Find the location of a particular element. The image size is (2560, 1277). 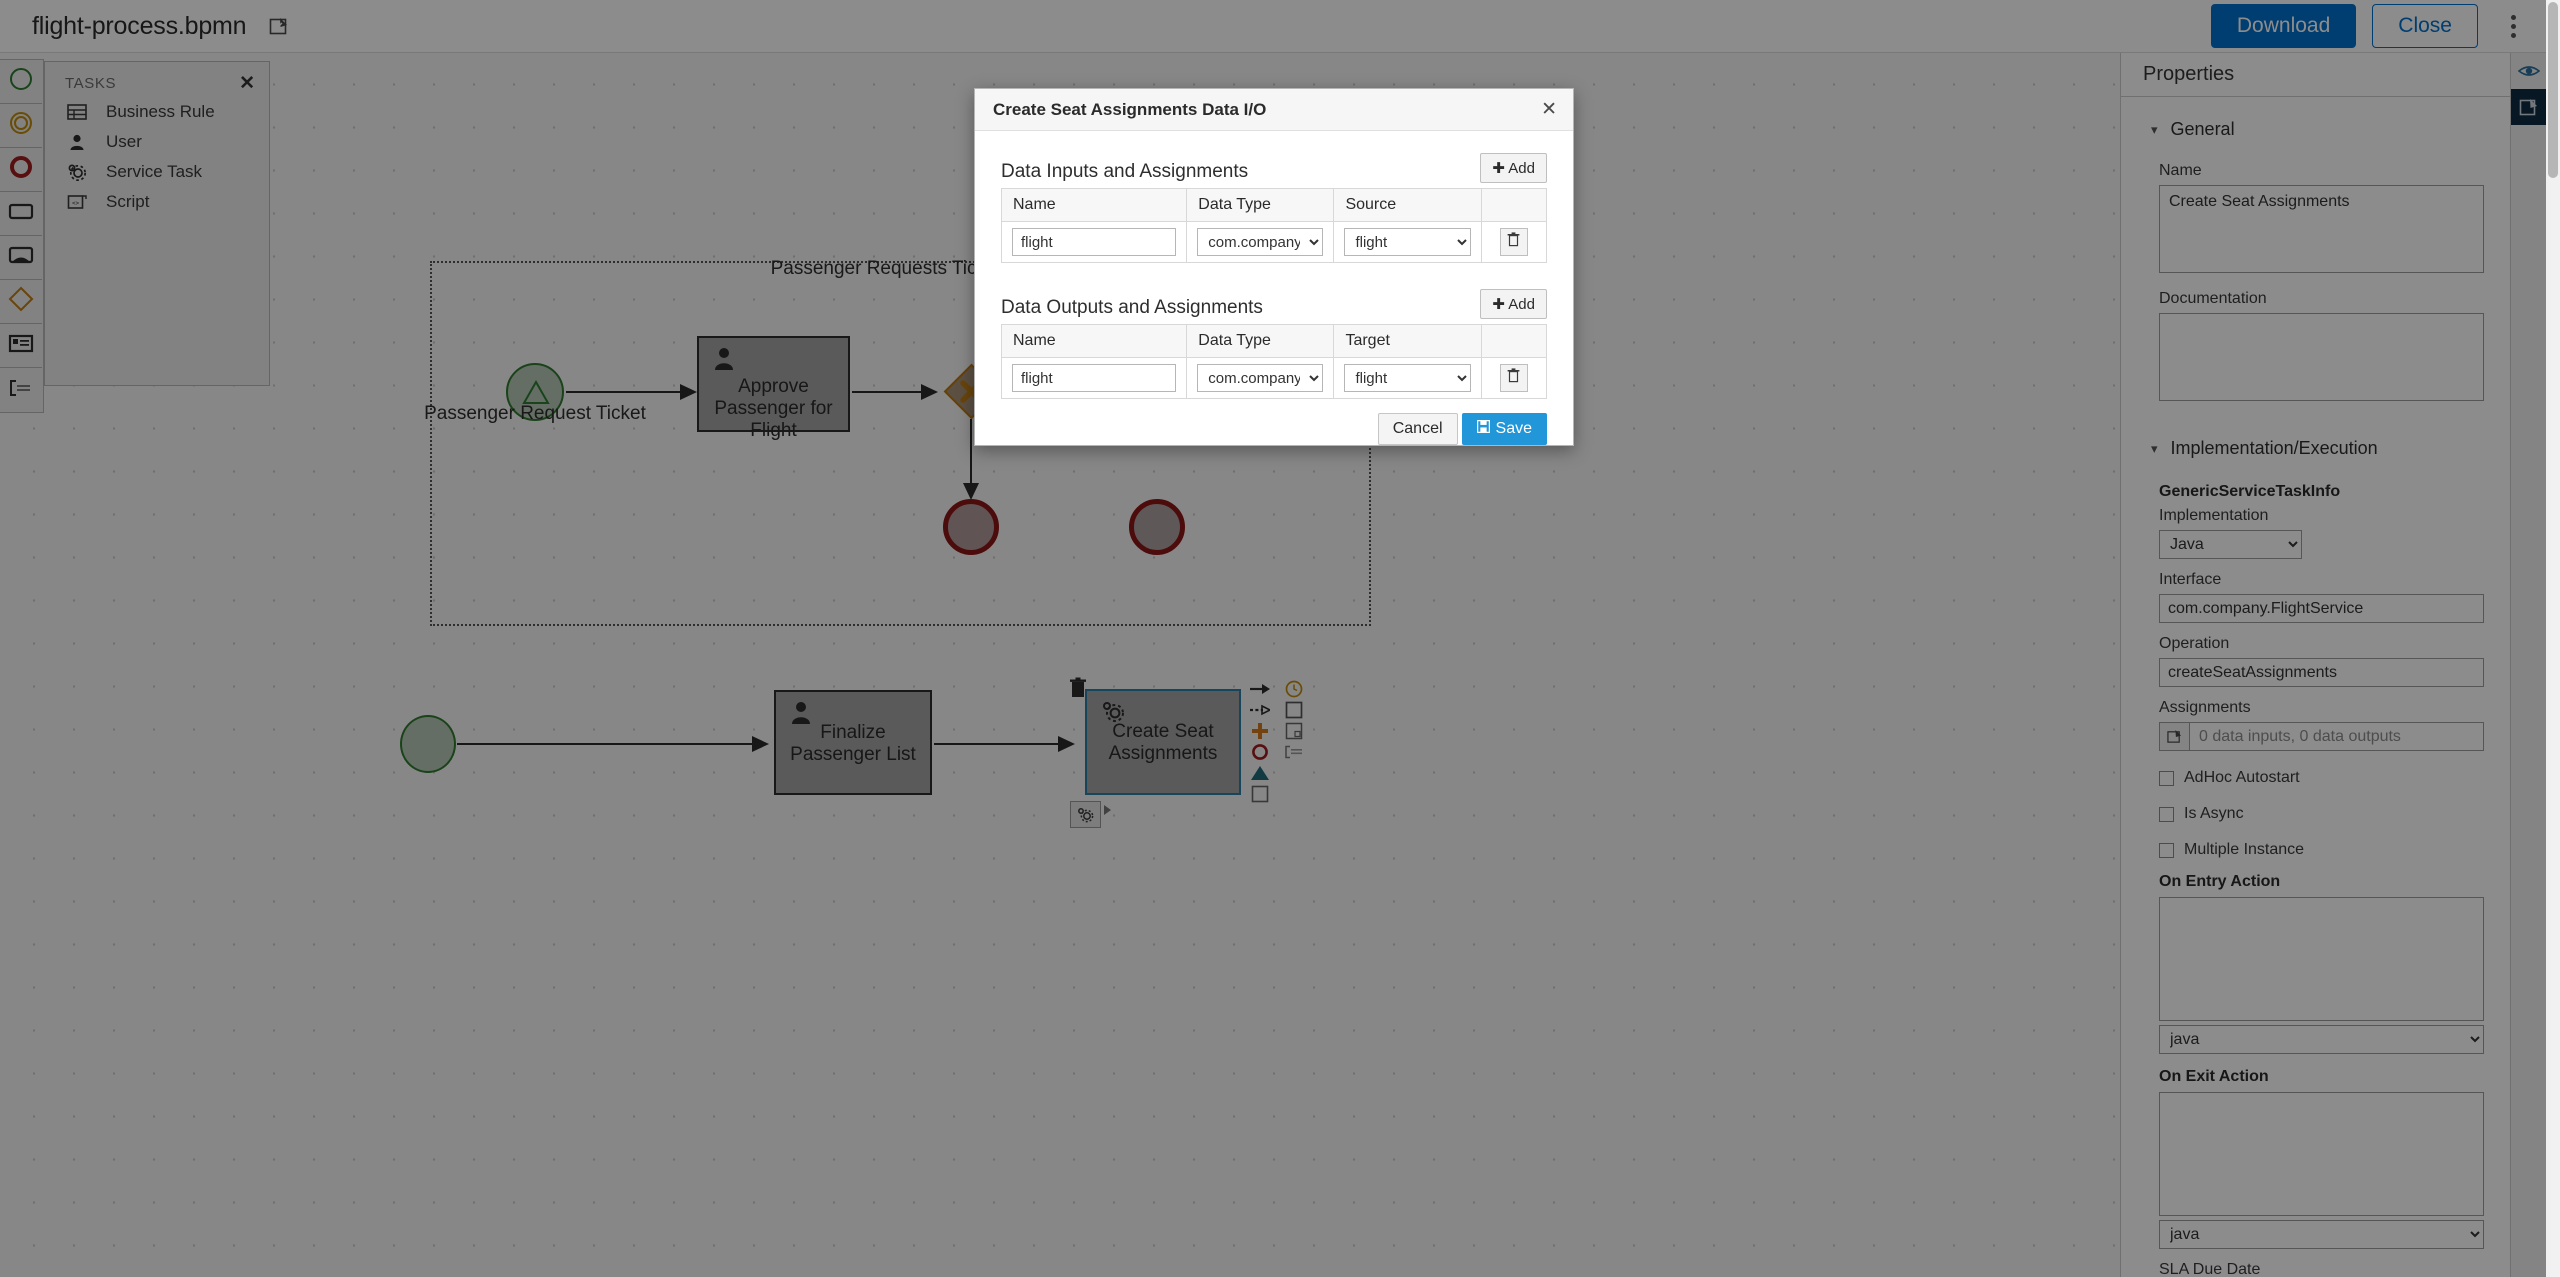

table-header-row: Name Data Type Source is located at coordinates (1274, 205).